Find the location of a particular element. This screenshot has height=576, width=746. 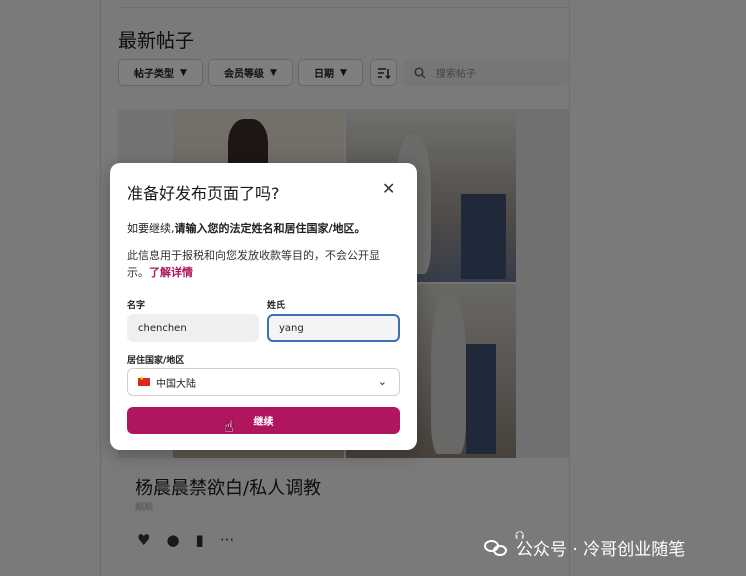

watermark: 公众号 · 冷哥创业随笔 is located at coordinates (584, 547).